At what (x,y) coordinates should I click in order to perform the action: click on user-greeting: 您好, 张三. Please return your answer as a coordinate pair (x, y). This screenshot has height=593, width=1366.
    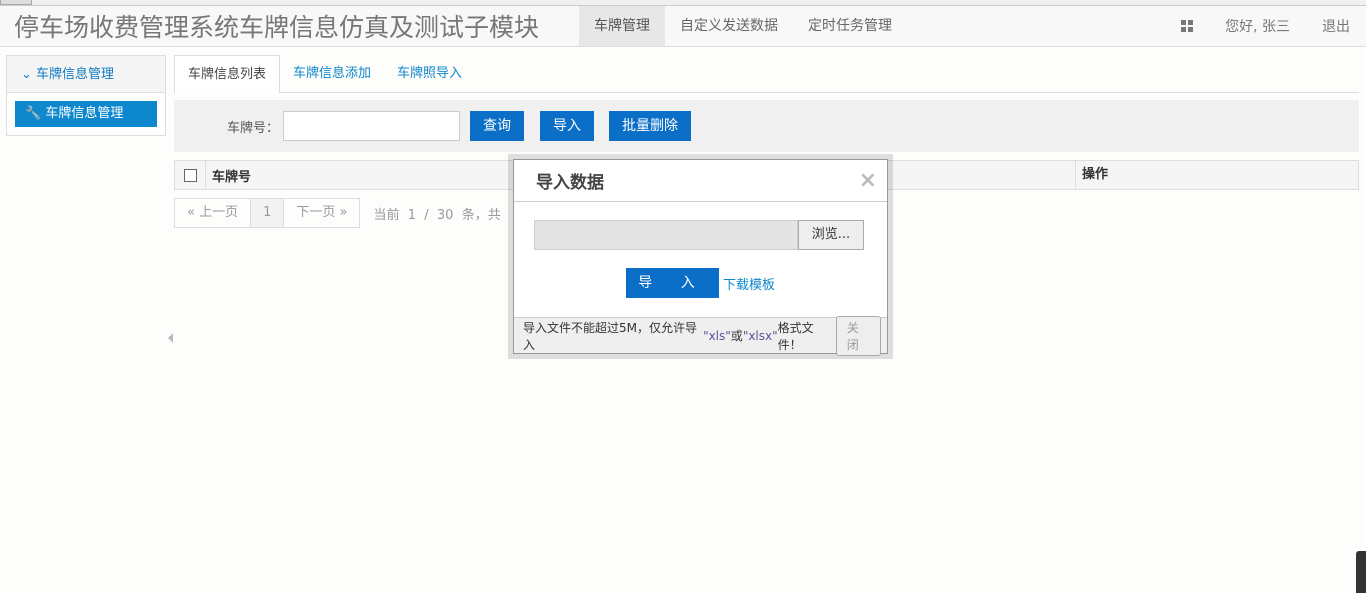
    Looking at the image, I should click on (1257, 26).